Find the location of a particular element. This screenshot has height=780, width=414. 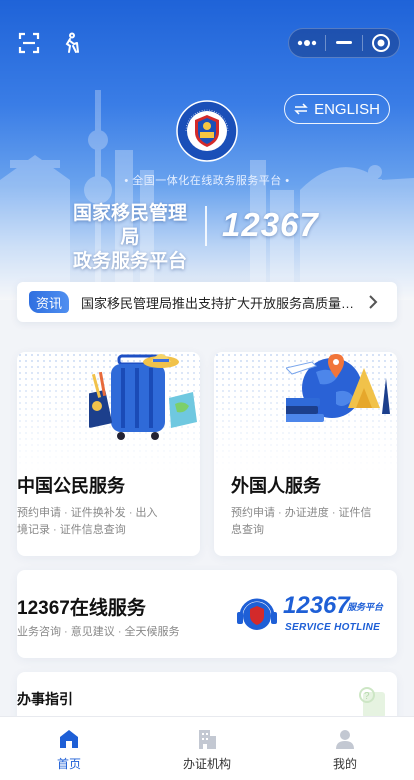

top-bar is located at coordinates (207, 43).